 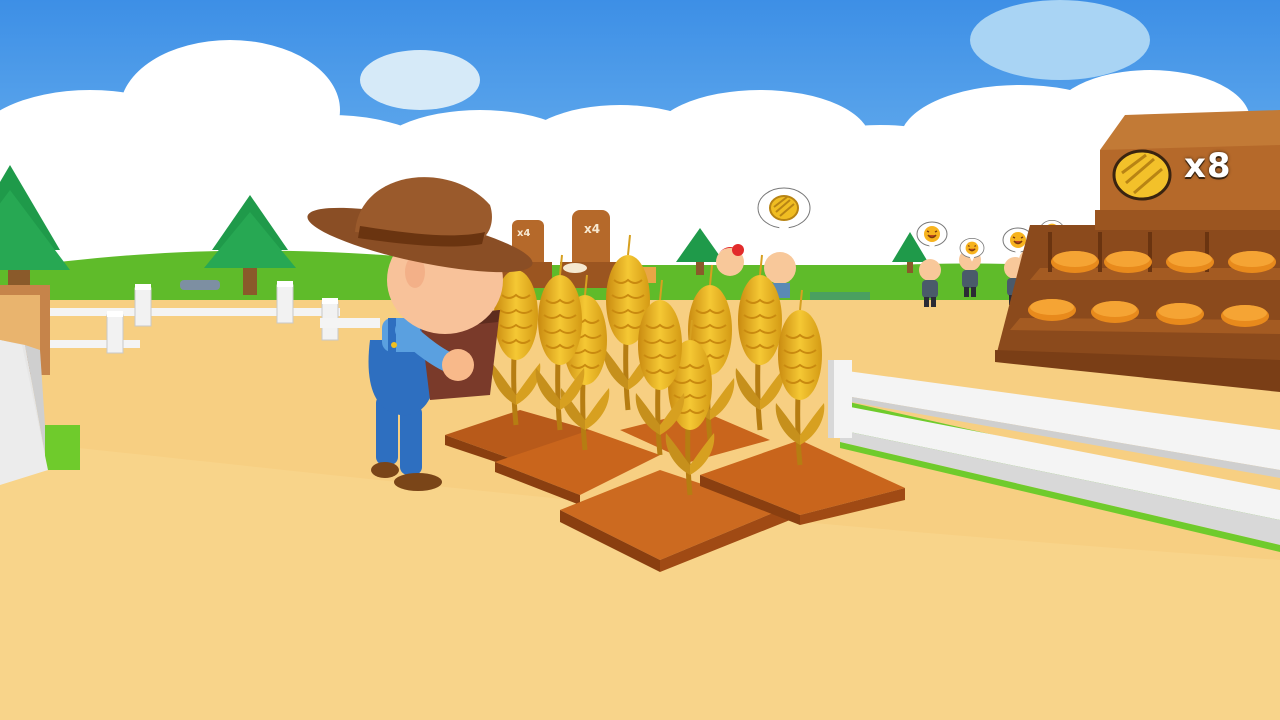 I want to click on bread-stand-count: x8, so click(x=1208, y=166).